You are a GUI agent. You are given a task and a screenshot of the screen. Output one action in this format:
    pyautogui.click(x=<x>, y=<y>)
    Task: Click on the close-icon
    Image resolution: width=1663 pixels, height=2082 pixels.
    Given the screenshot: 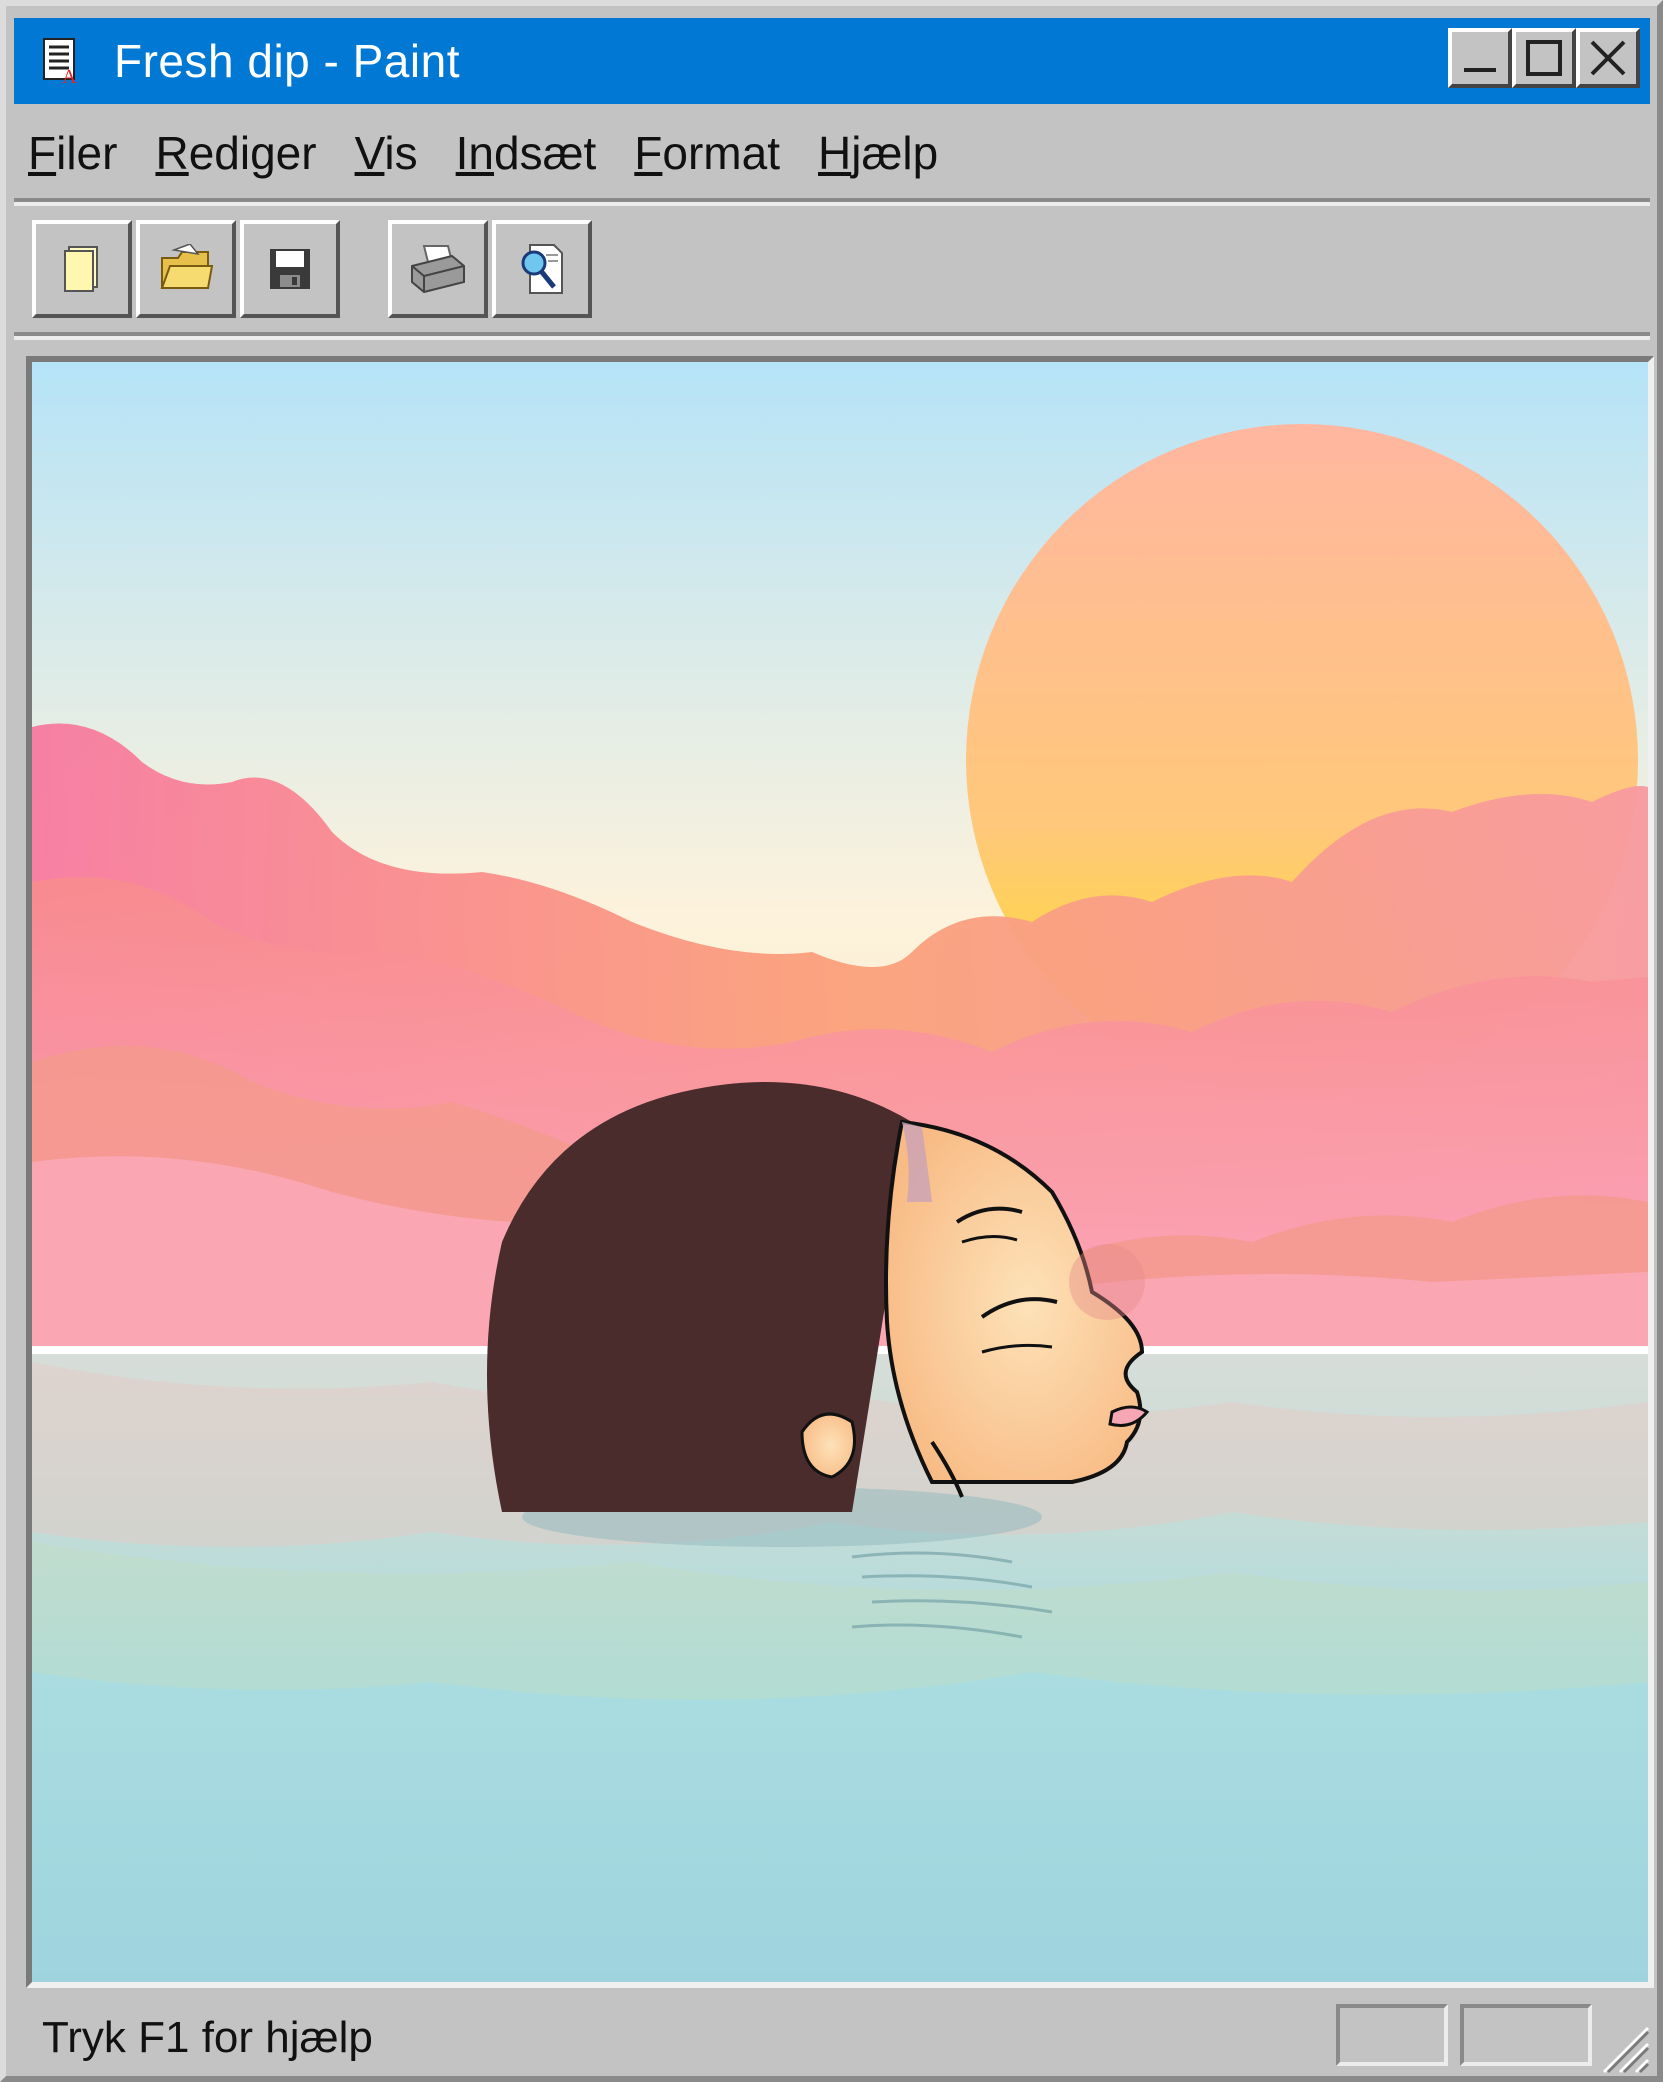 What is the action you would take?
    pyautogui.click(x=1608, y=58)
    